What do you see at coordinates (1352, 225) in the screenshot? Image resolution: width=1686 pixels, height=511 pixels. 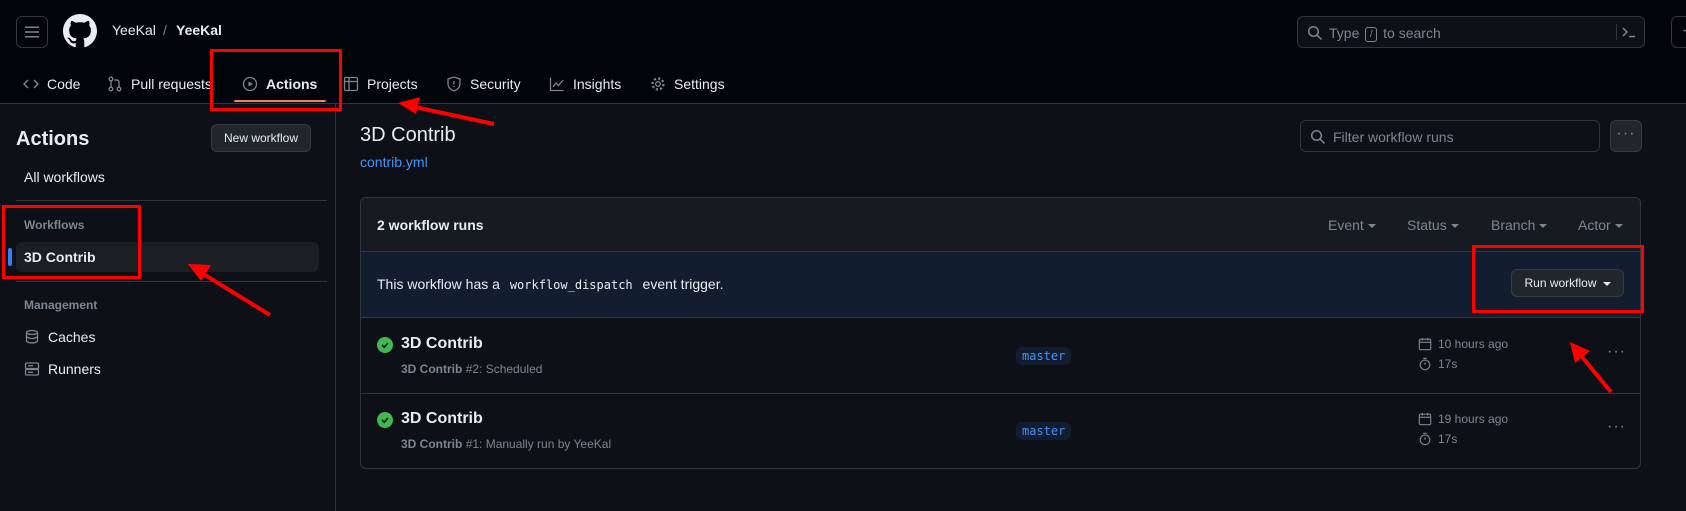 I see `event-filter-dropdown: Event` at bounding box center [1352, 225].